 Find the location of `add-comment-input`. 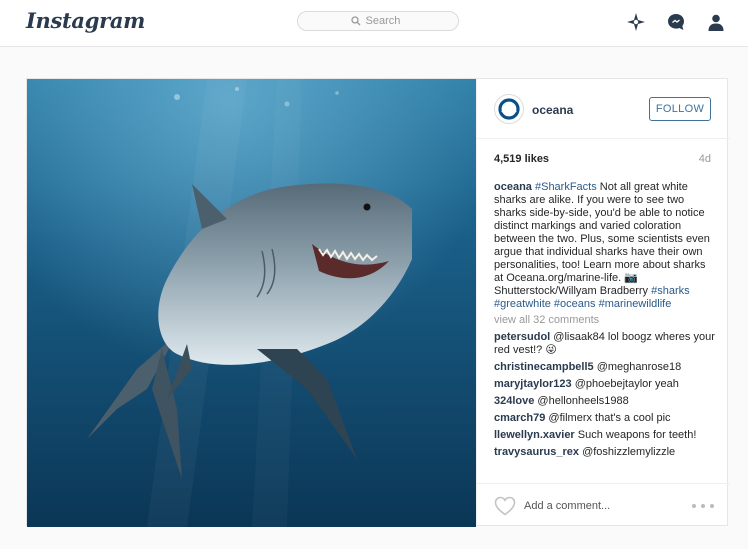

add-comment-input is located at coordinates (599, 506).